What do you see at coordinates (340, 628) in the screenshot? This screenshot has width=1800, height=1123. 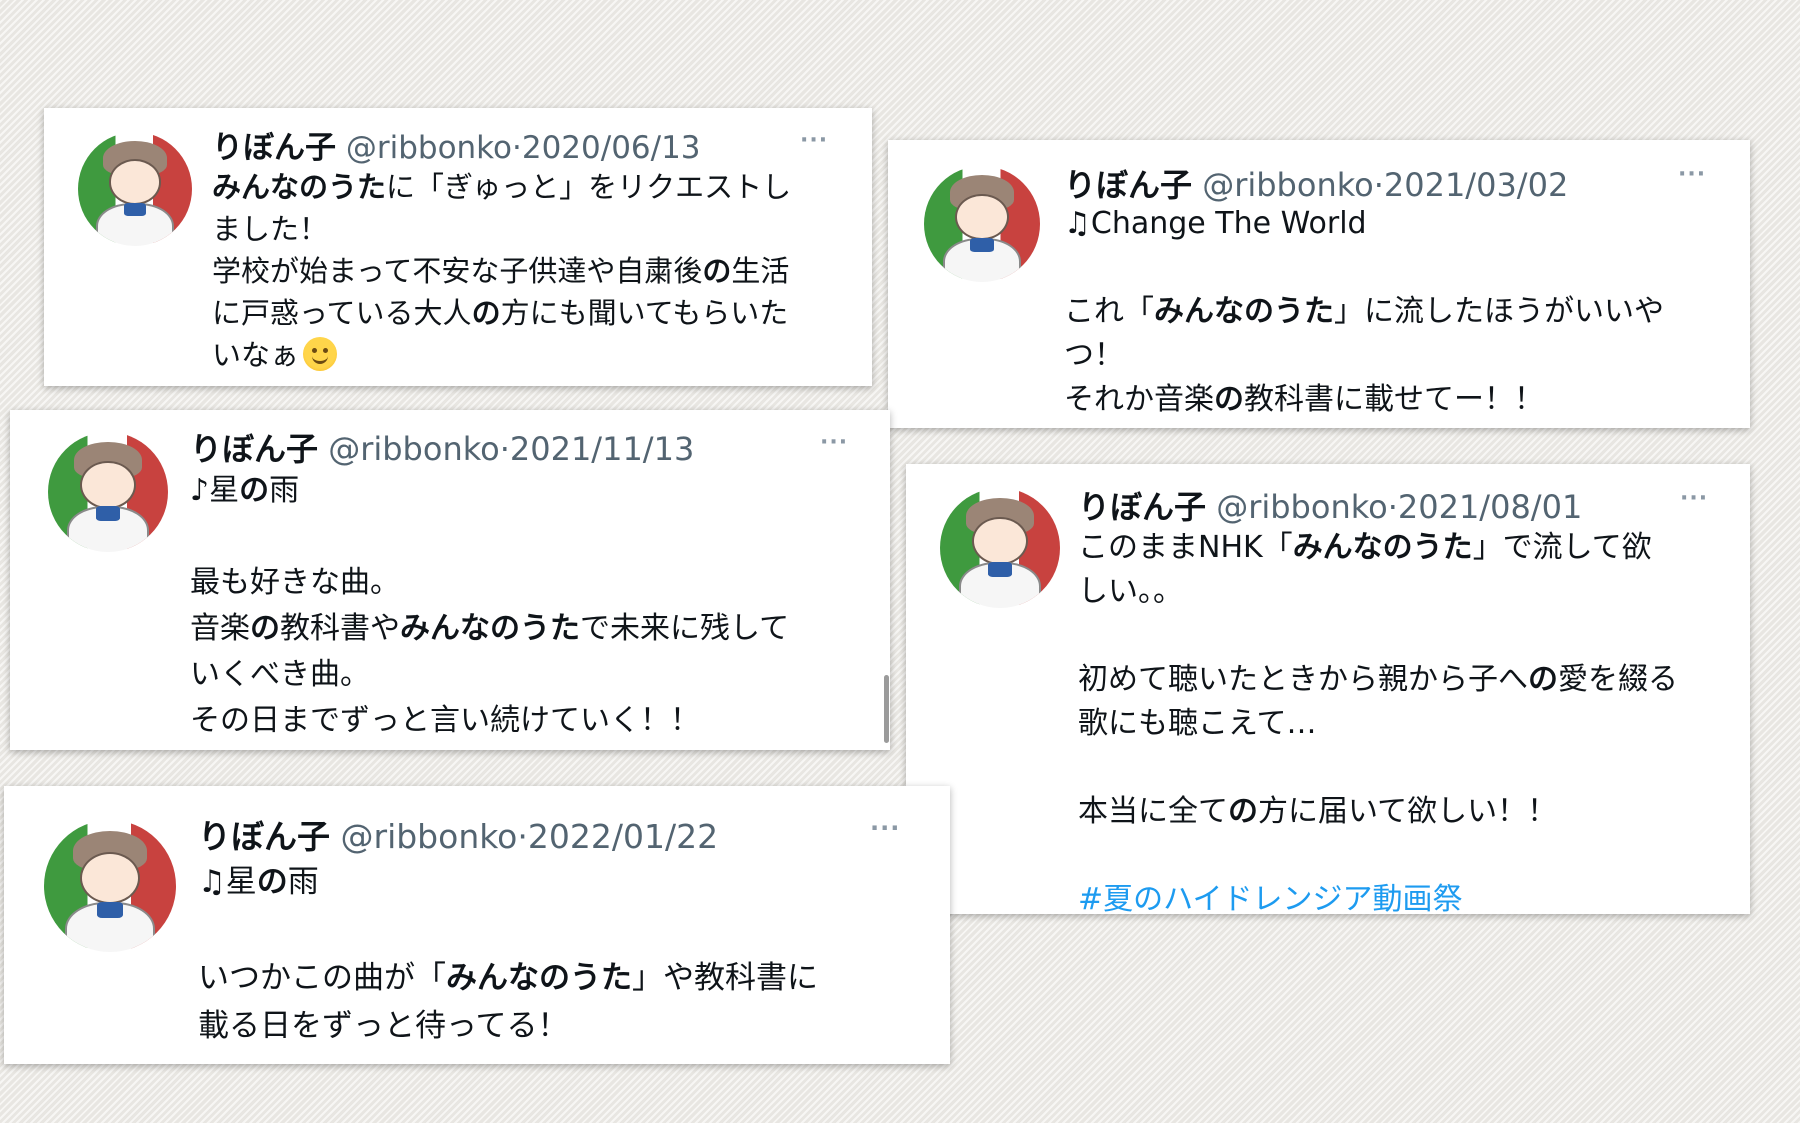 I see `text-segment: 教科書や` at bounding box center [340, 628].